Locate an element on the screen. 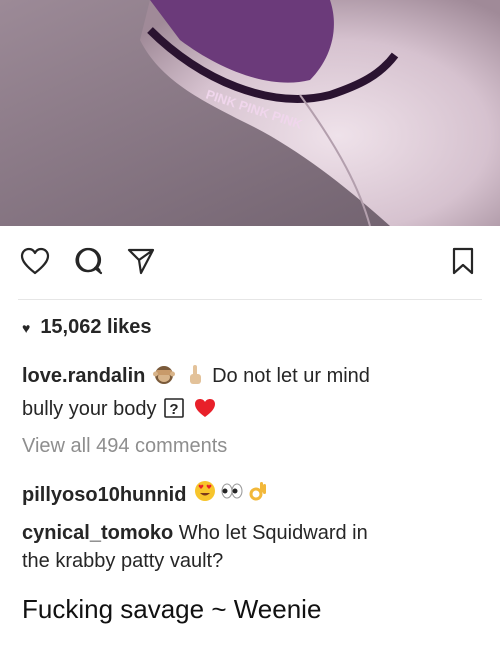 The width and height of the screenshot is (500, 646). comment-username: pillyoso10hunnid is located at coordinates (104, 495).